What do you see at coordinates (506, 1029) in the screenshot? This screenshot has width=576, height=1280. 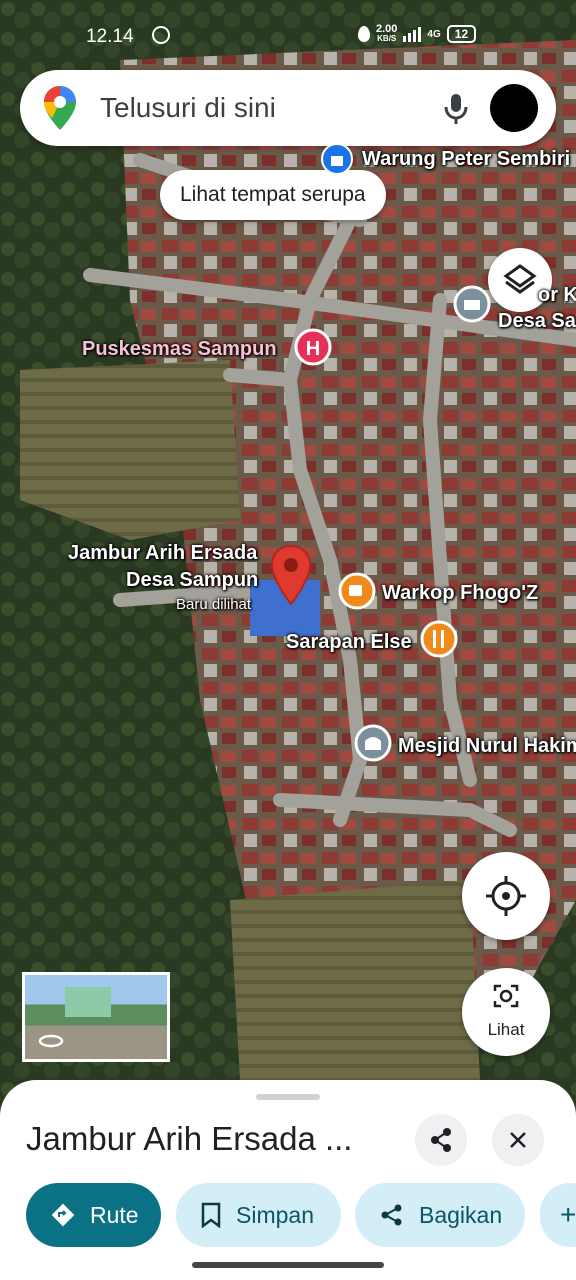 I see `lens-label: Lihat` at bounding box center [506, 1029].